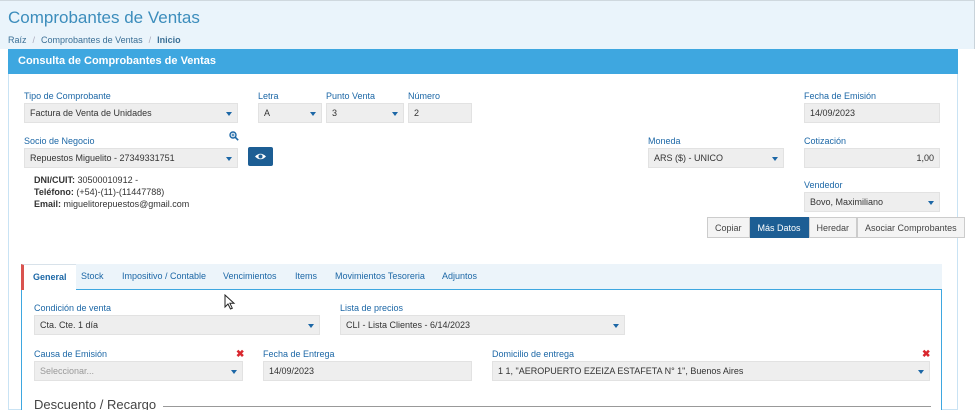 This screenshot has height=410, width=975. Describe the element at coordinates (54, 192) in the screenshot. I see `phone-label: Teléfono:` at that location.